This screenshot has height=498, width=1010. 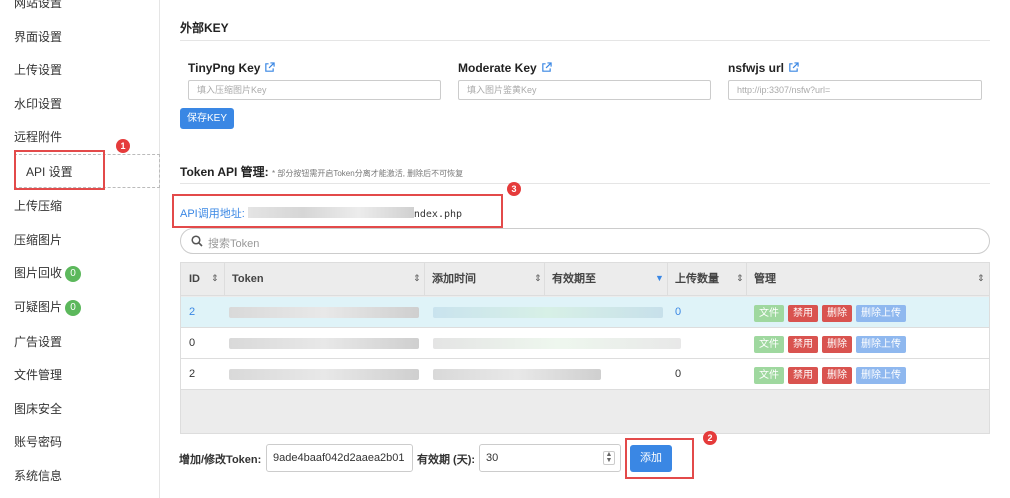 What do you see at coordinates (765, 279) in the screenshot?
I see `column-header-manage: 管理` at bounding box center [765, 279].